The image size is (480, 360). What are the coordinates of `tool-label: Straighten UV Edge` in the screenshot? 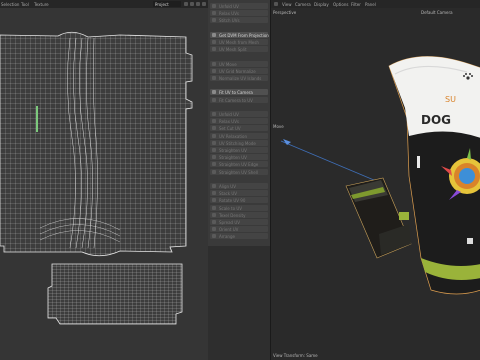 It's located at (239, 165).